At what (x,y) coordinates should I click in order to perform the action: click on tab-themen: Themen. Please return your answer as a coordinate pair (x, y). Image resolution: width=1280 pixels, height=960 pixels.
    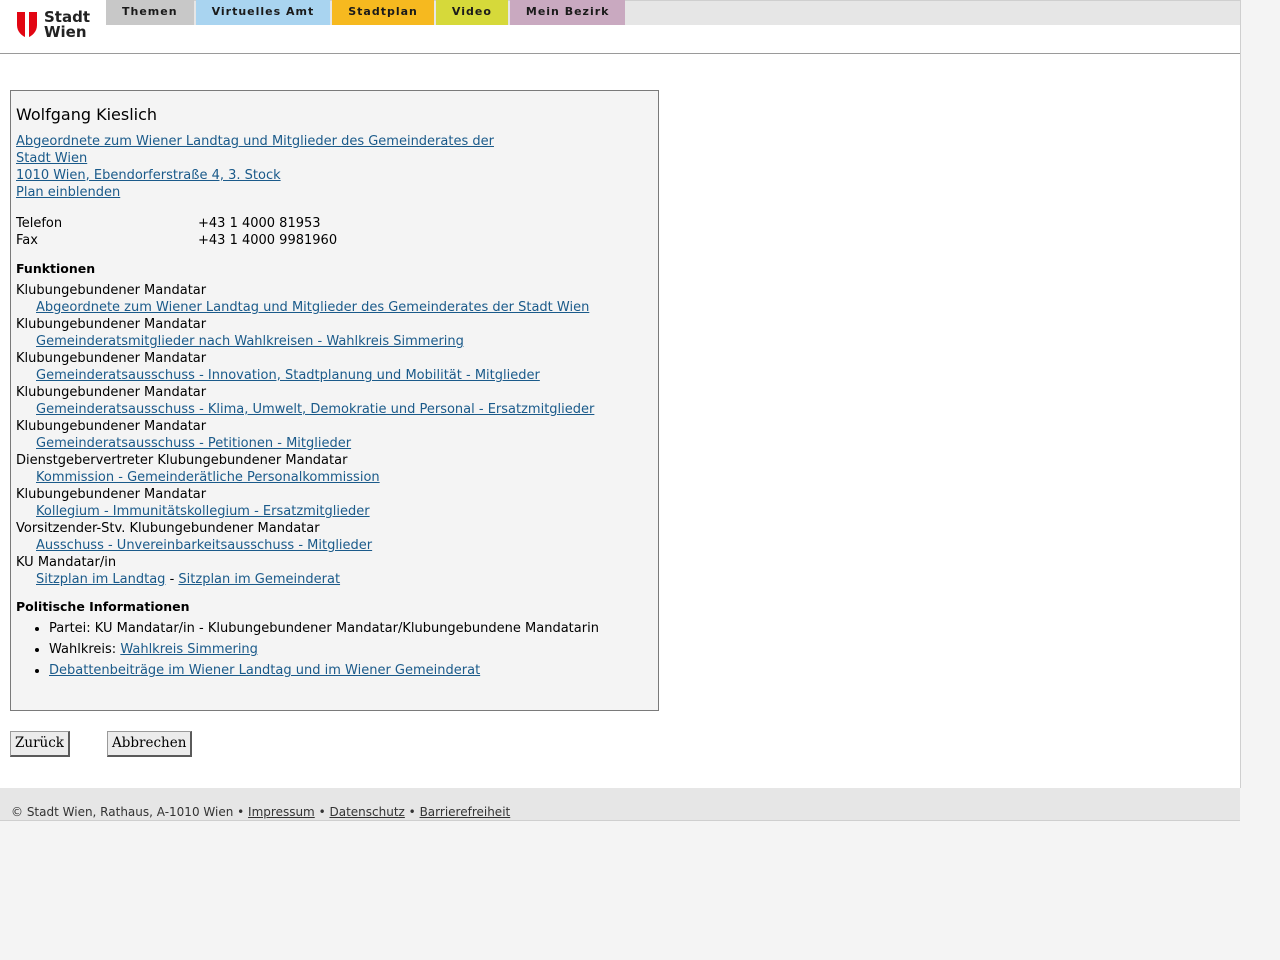
    Looking at the image, I should click on (150, 12).